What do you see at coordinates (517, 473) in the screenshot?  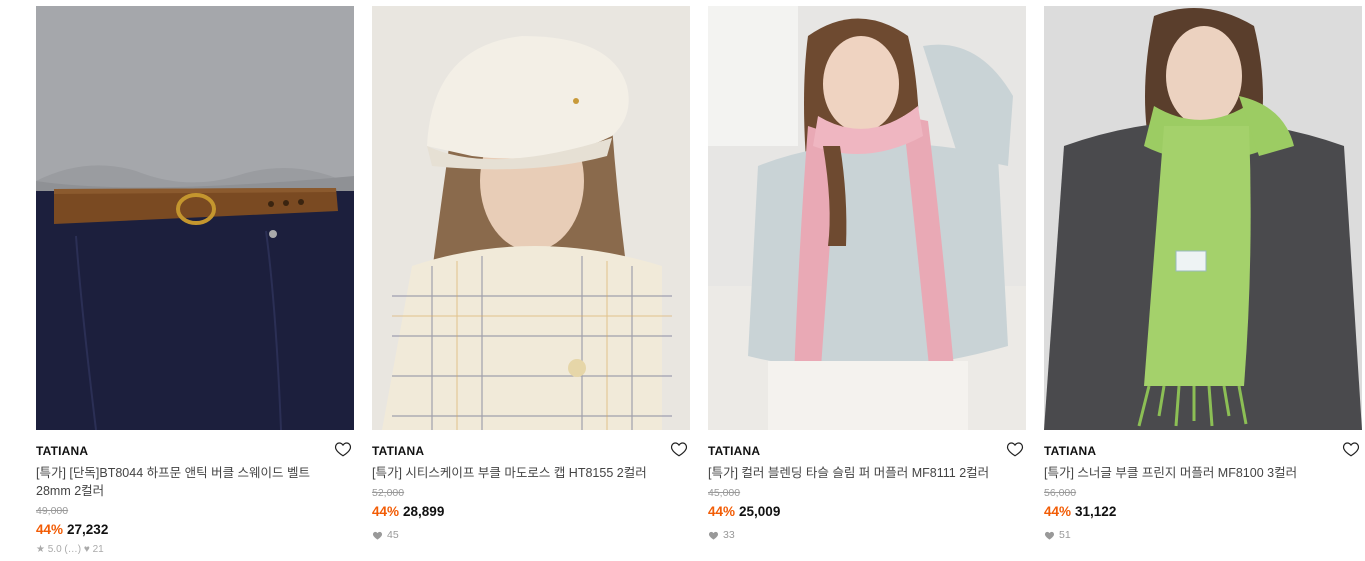 I see `product-title: [특가] 시티스케이프 부클 마도로스 캡 HT8155 2컬러` at bounding box center [517, 473].